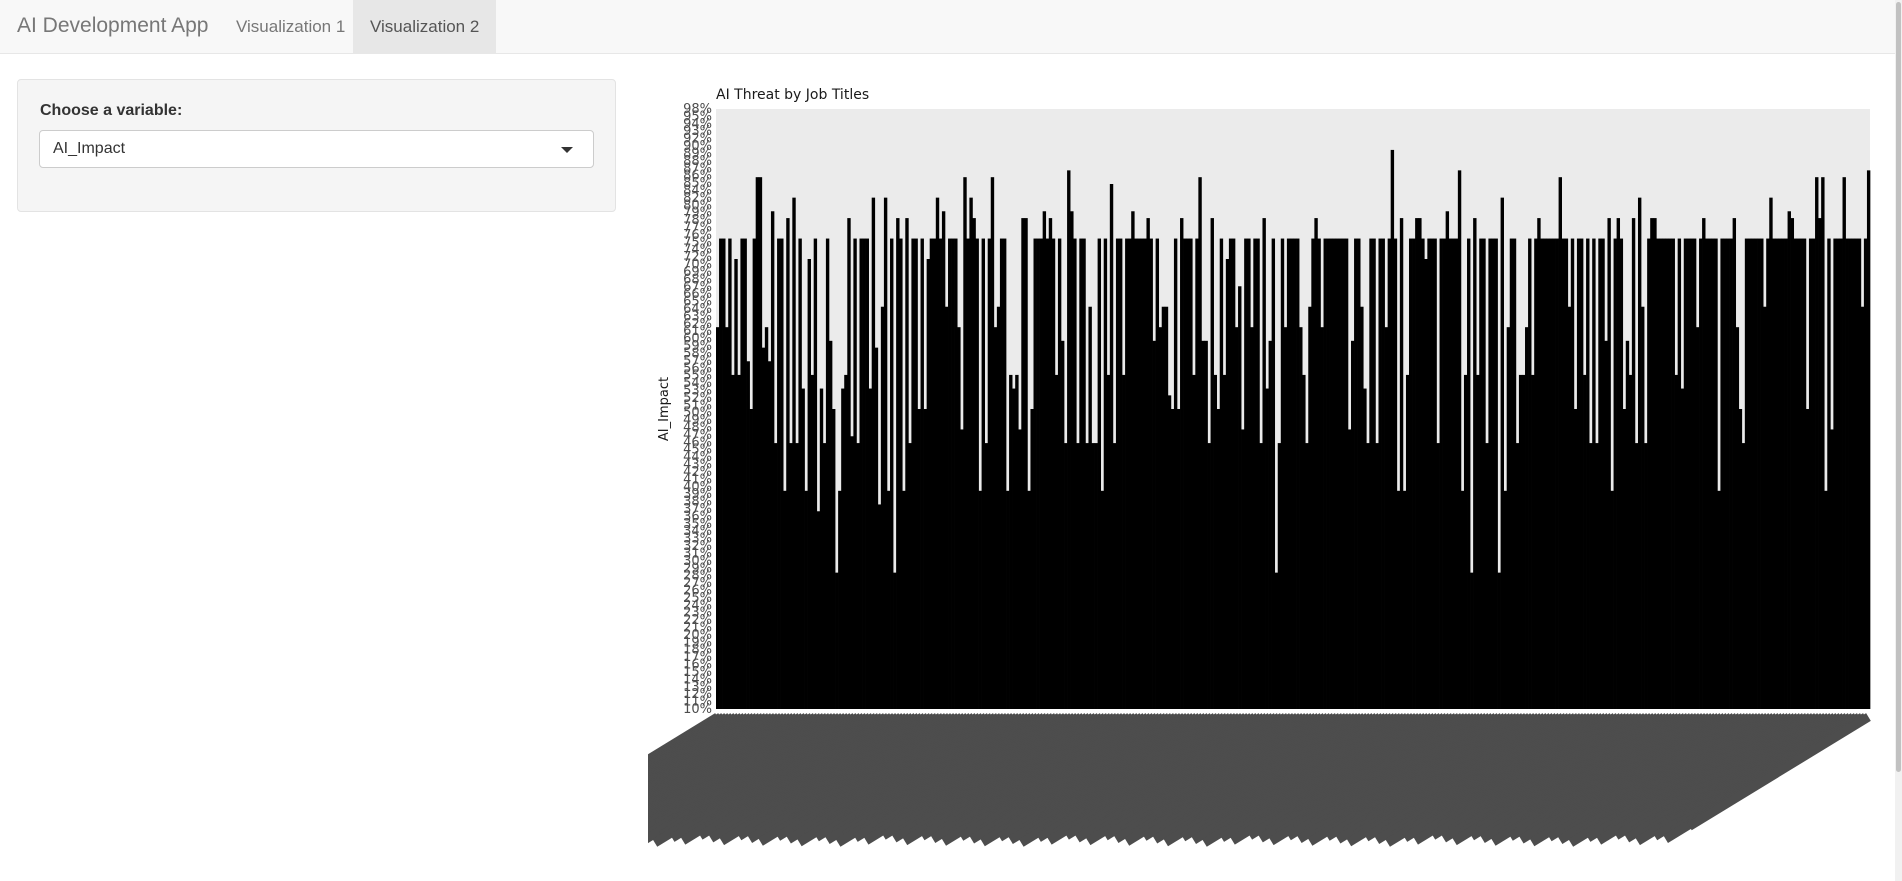 This screenshot has width=1902, height=881. I want to click on tab-visualization-2: Visualization 2, so click(425, 27).